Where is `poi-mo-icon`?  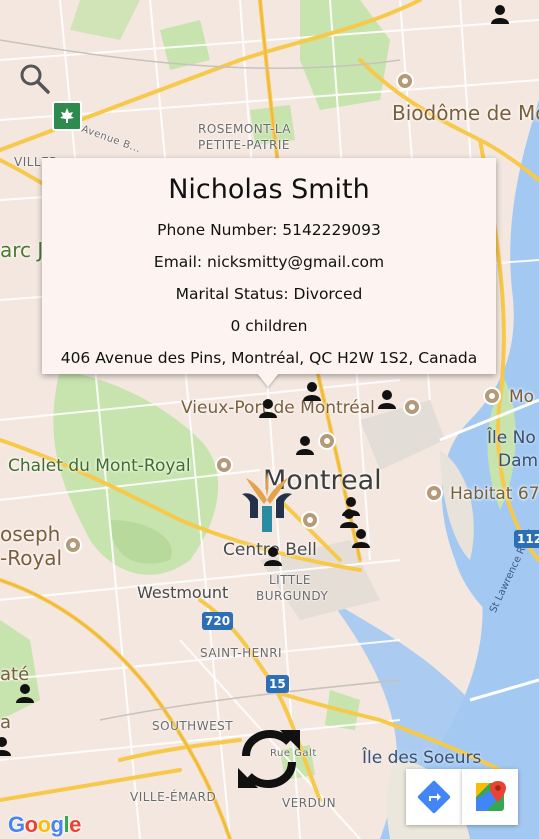 poi-mo-icon is located at coordinates (492, 396).